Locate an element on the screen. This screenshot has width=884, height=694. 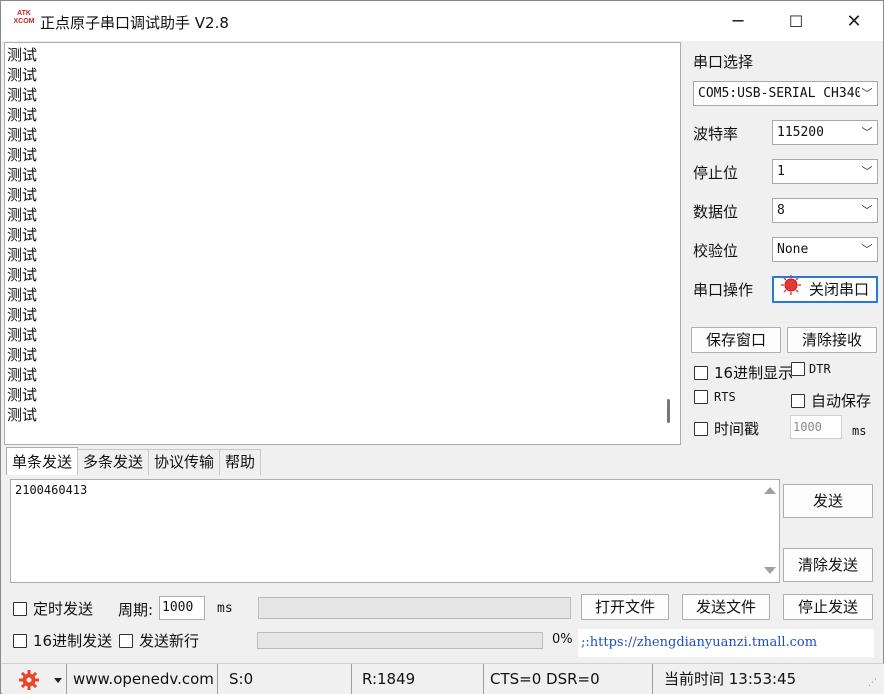
period-input: 1000 is located at coordinates (182, 608).